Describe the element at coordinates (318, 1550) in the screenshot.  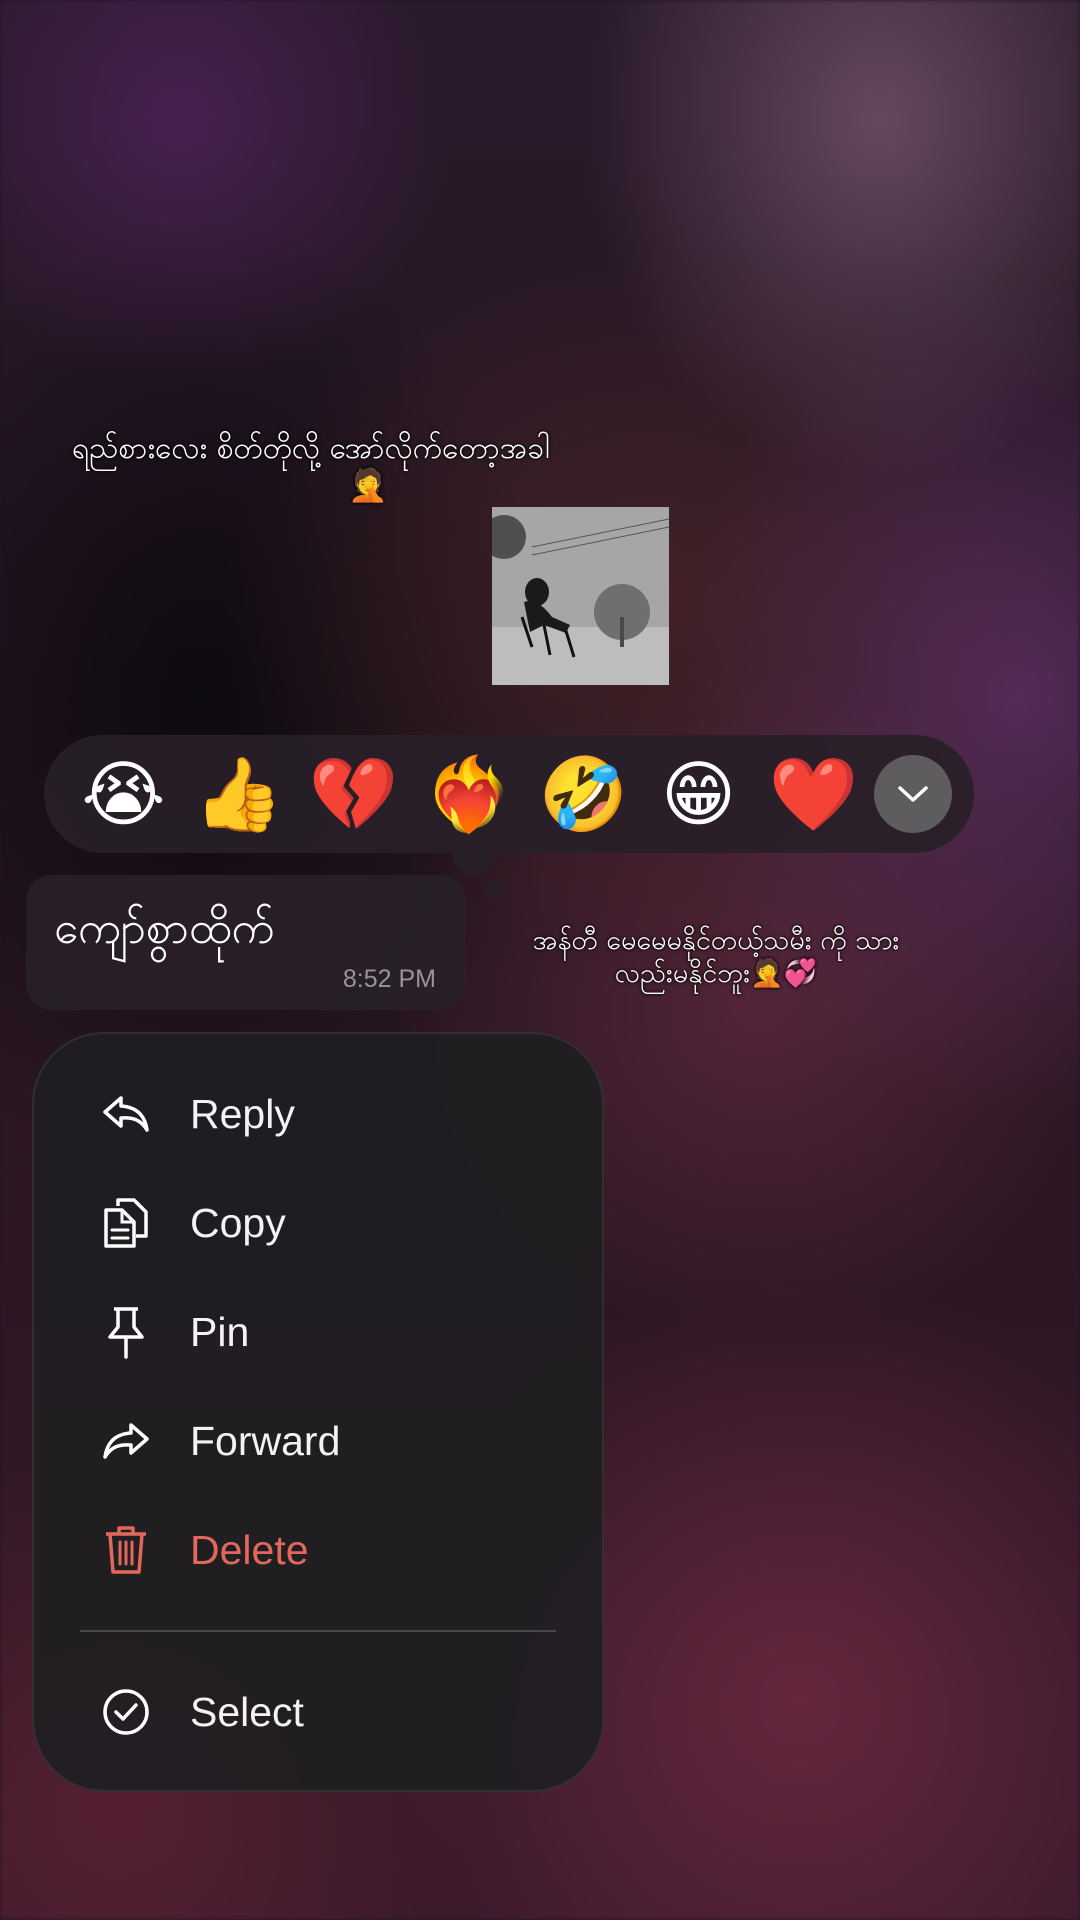
I see `menu-item-delete: Delete` at that location.